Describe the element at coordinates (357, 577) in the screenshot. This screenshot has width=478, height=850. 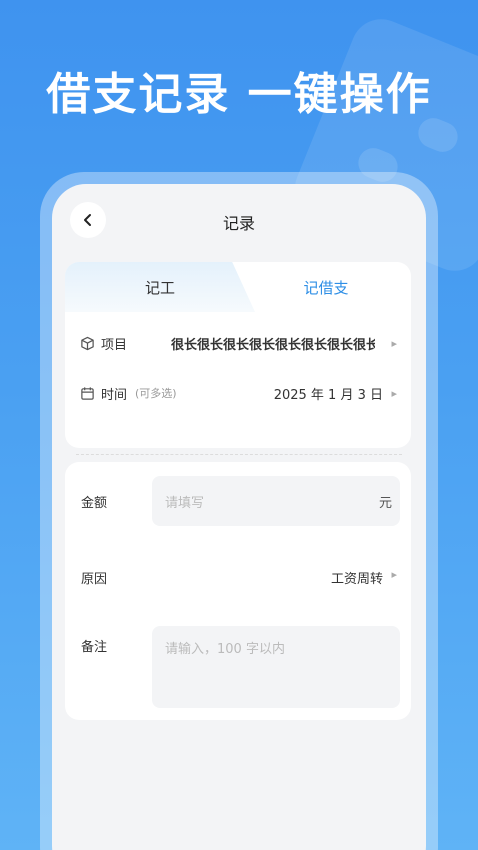
I see `reason-value: 工资周转` at that location.